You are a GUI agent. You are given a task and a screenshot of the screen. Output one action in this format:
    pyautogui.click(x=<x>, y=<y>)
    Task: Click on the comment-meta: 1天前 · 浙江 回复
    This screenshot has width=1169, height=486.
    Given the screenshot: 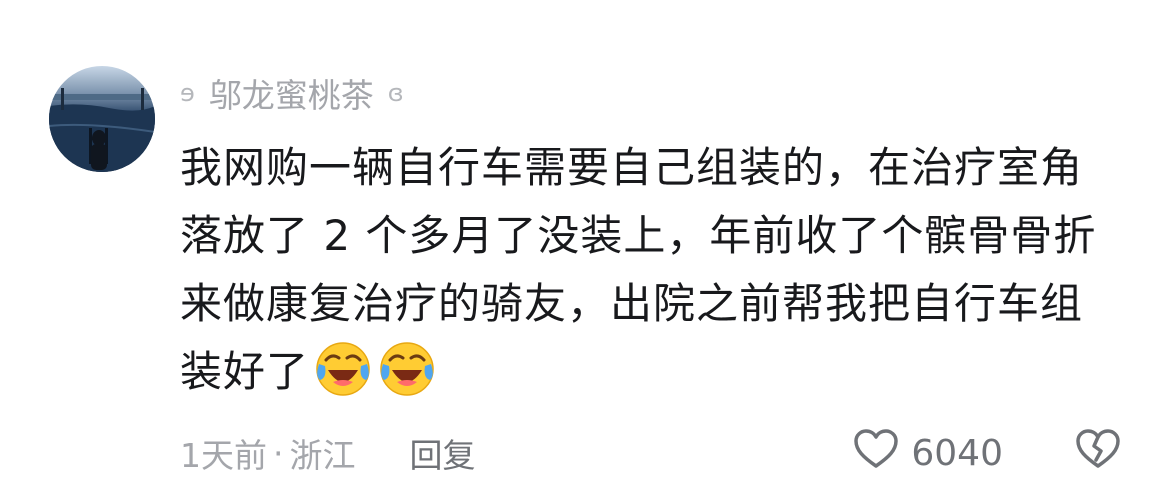 What is the action you would take?
    pyautogui.click(x=328, y=453)
    